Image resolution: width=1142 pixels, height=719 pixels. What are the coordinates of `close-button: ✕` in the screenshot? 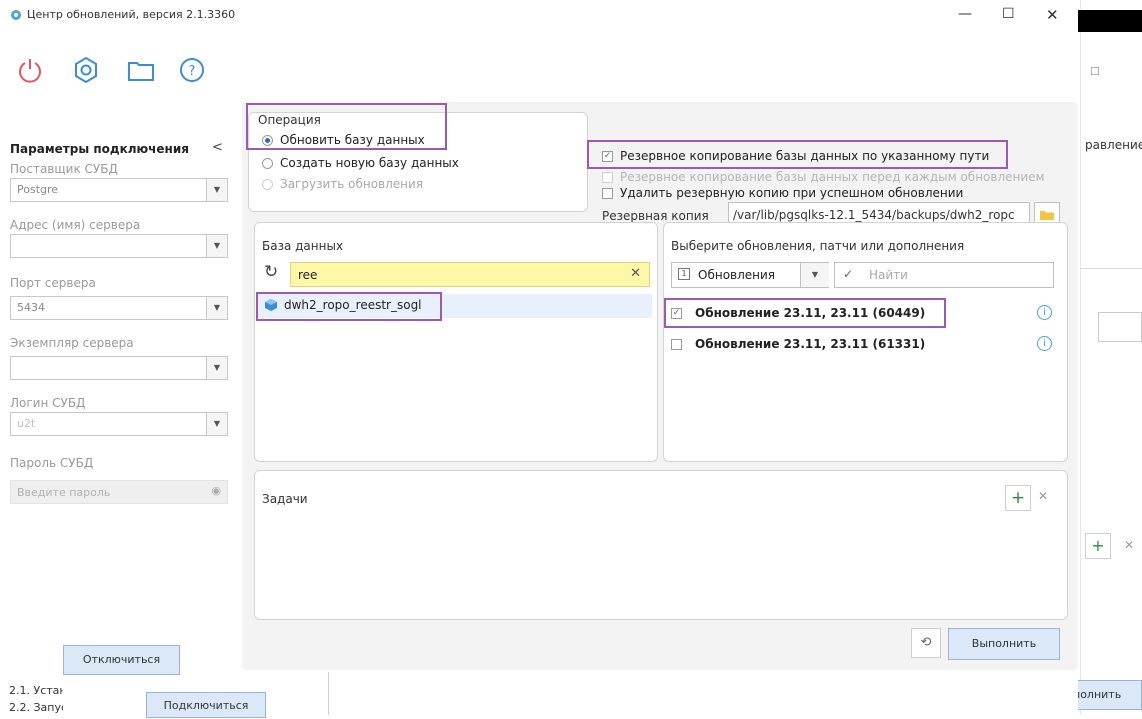 It's located at (1052, 15).